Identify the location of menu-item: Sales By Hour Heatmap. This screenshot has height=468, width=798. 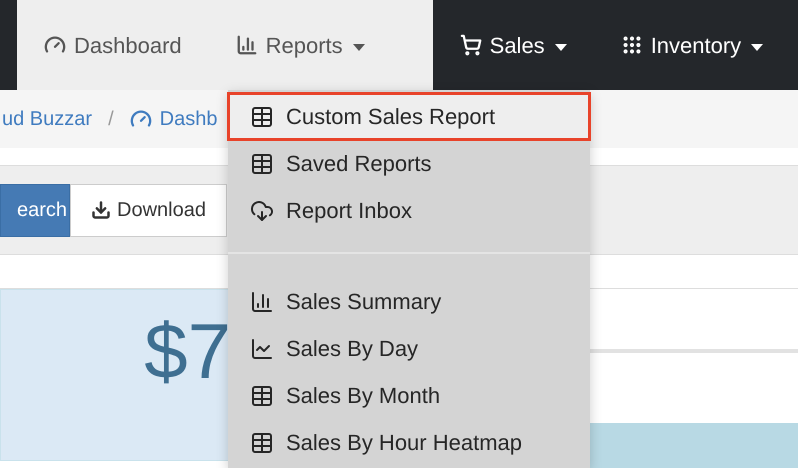
(409, 442).